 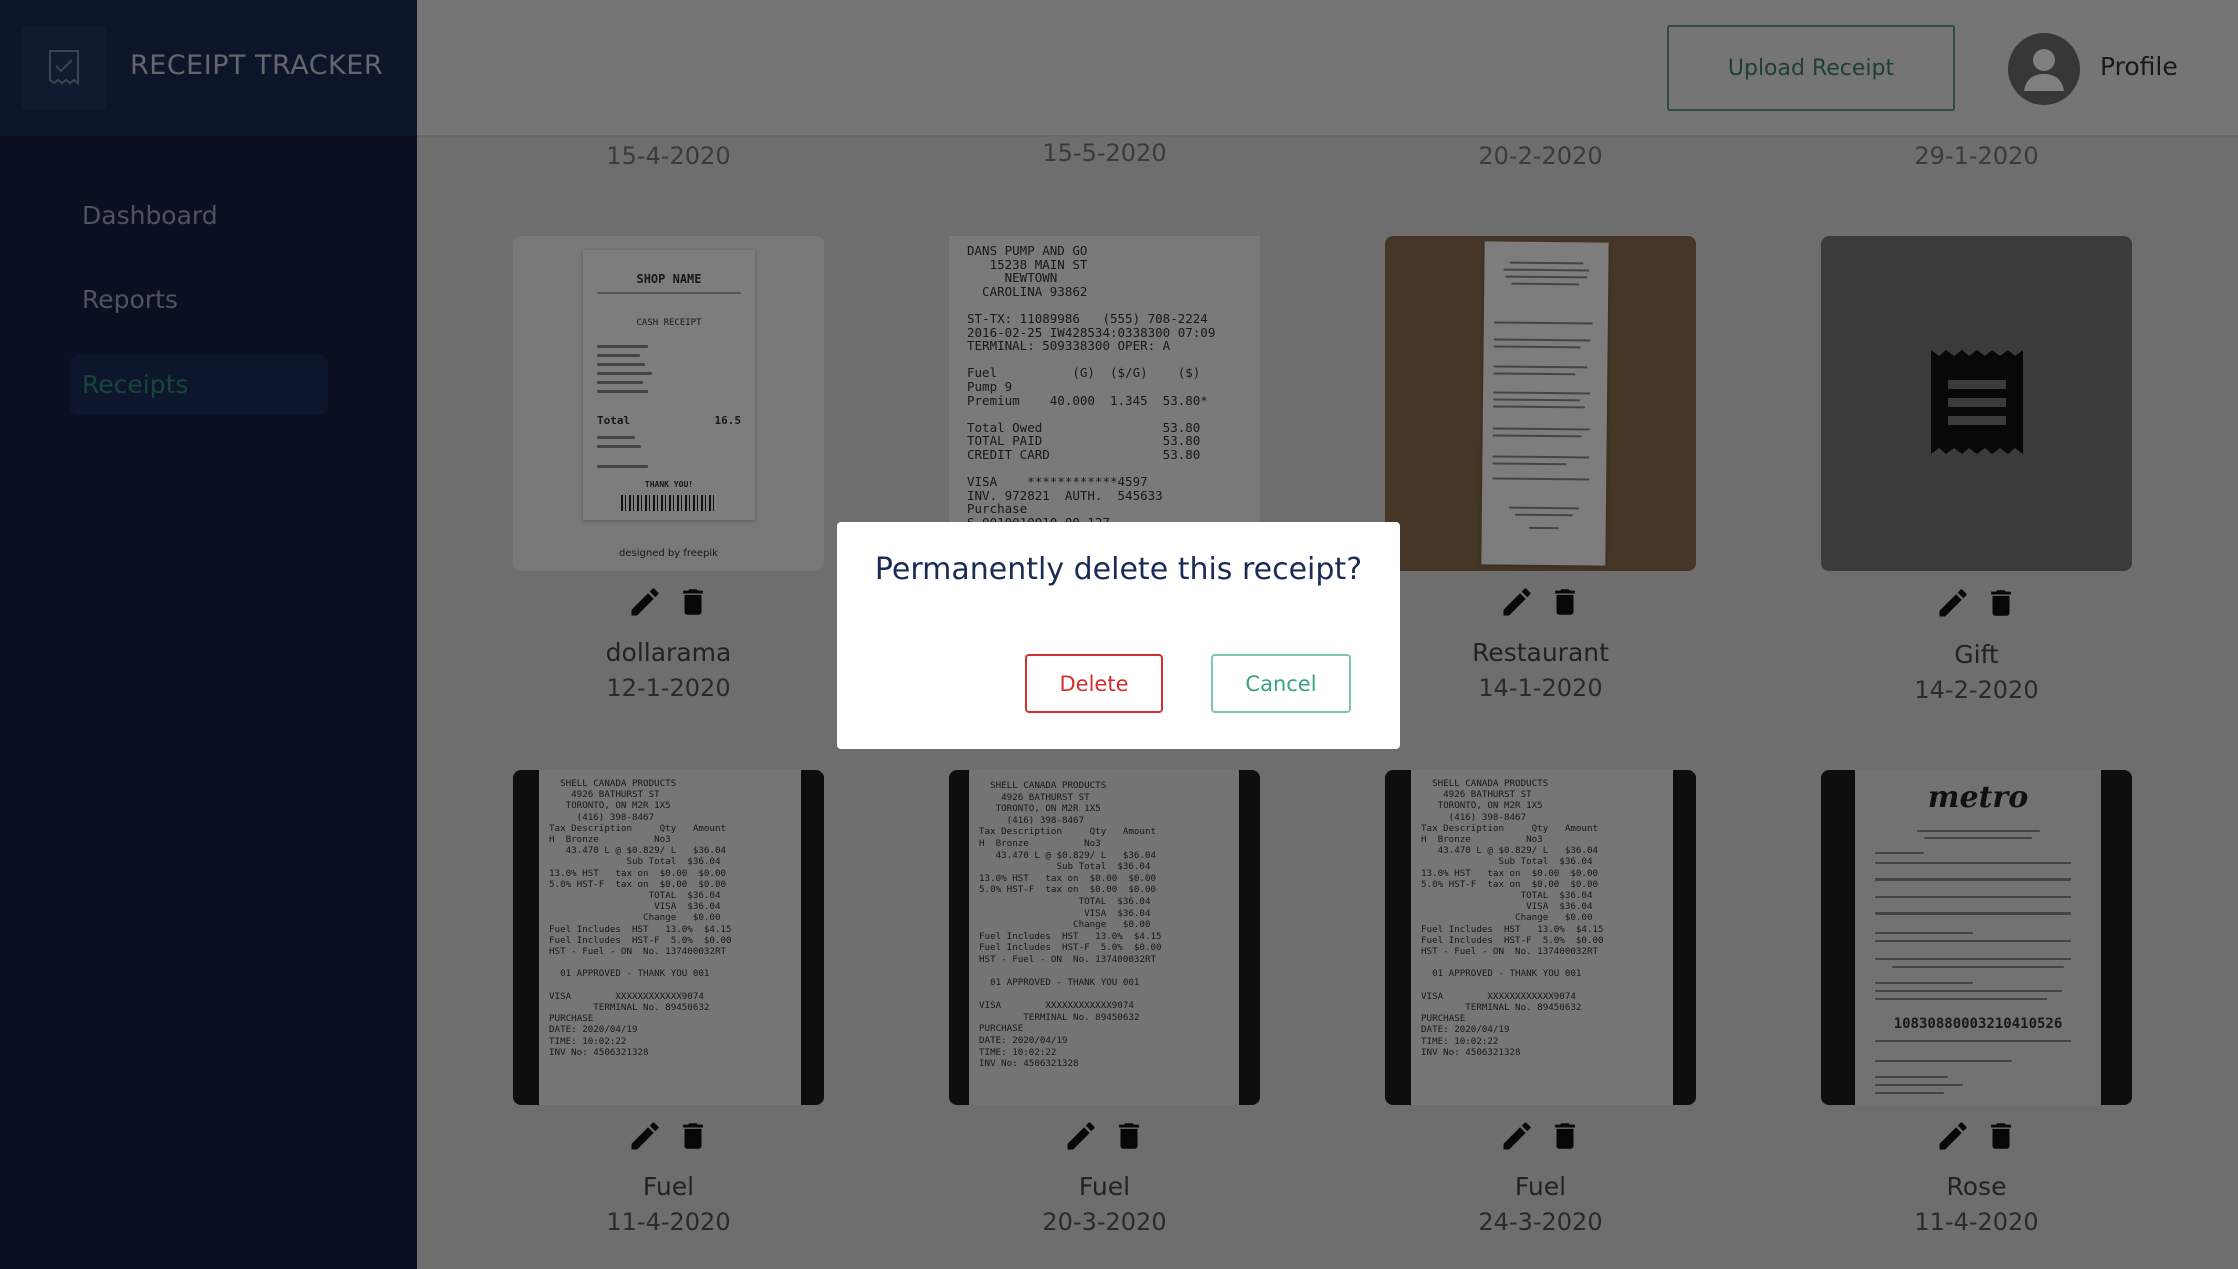 I want to click on delete-button: Delete, so click(x=1094, y=683).